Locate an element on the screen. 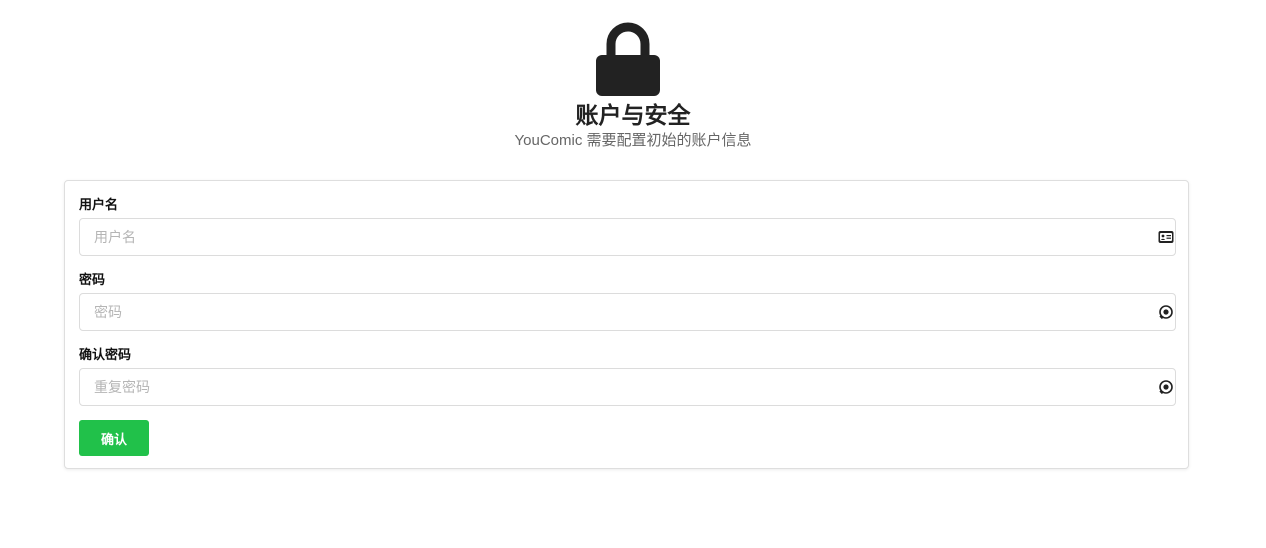  password-input is located at coordinates (627, 312).